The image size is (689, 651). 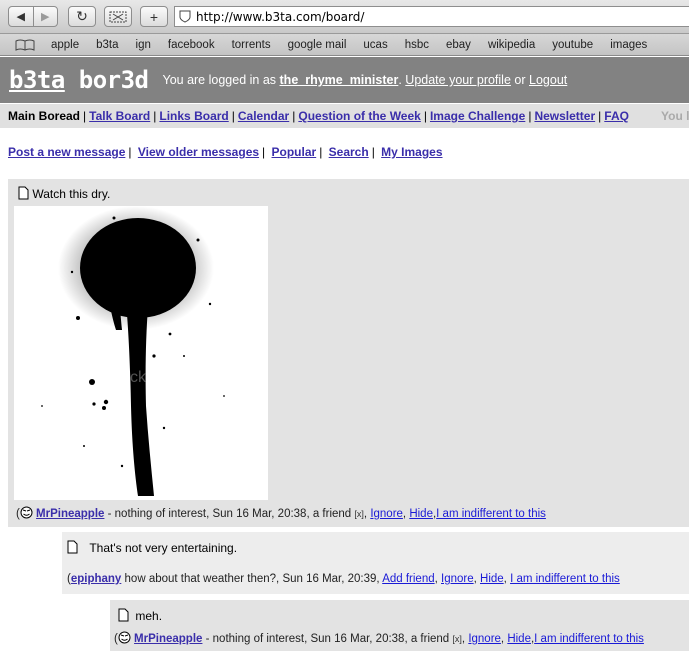 What do you see at coordinates (65, 45) in the screenshot?
I see `bookmark-apple: apple` at bounding box center [65, 45].